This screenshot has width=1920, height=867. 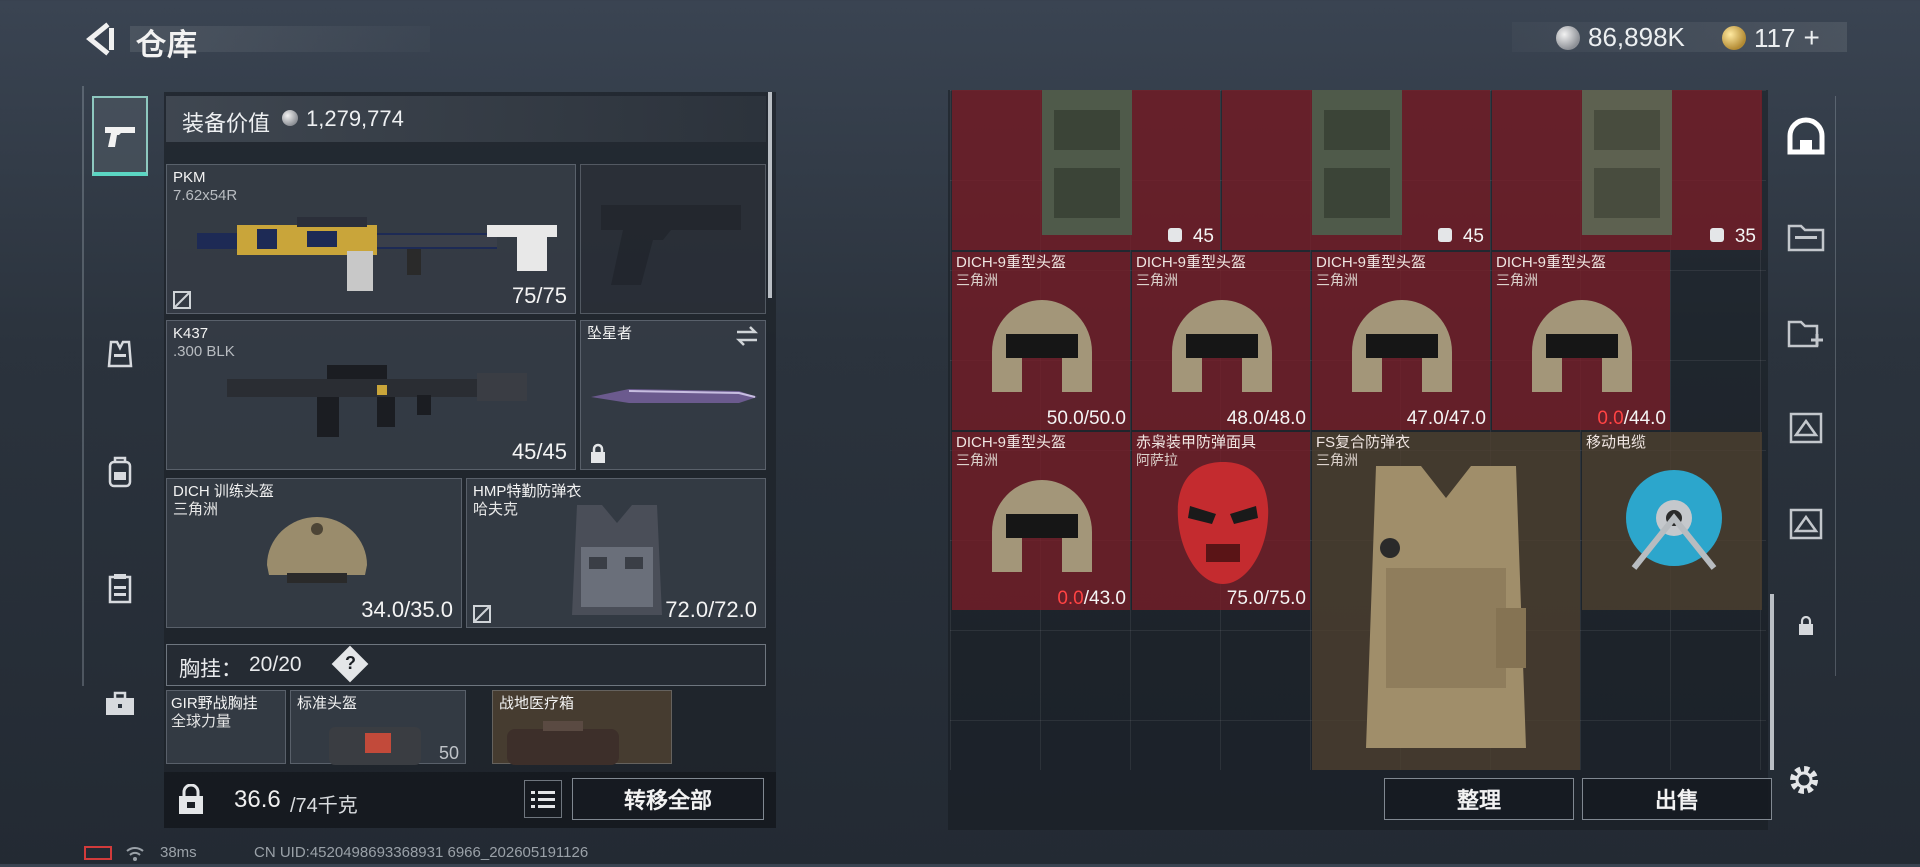 I want to click on weight-lock-icon, so click(x=191, y=799).